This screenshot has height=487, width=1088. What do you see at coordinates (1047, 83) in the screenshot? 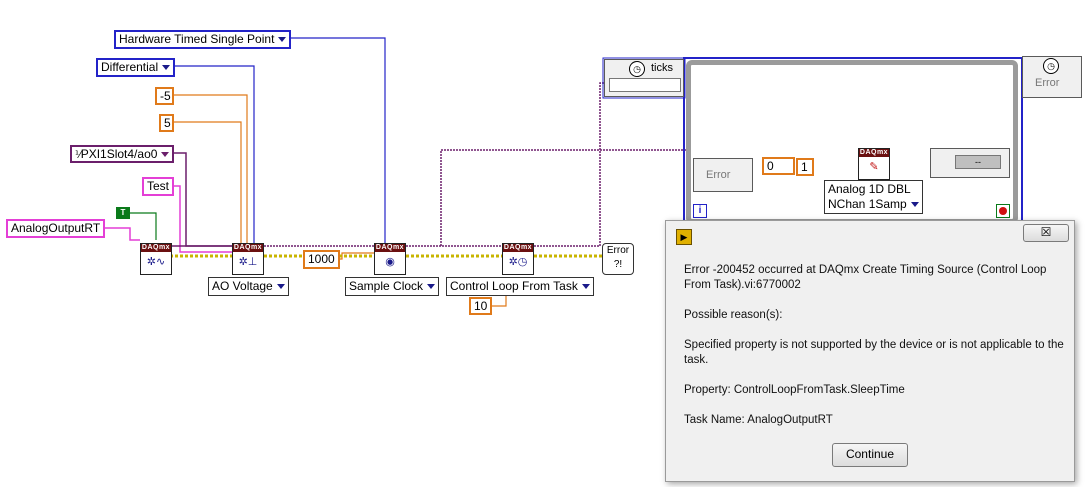
I see `error-out-label: Error` at bounding box center [1047, 83].